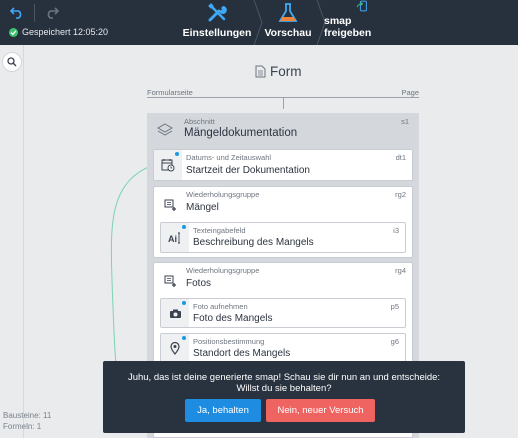 This screenshot has height=438, width=518. I want to click on group-id: rg4, so click(400, 270).